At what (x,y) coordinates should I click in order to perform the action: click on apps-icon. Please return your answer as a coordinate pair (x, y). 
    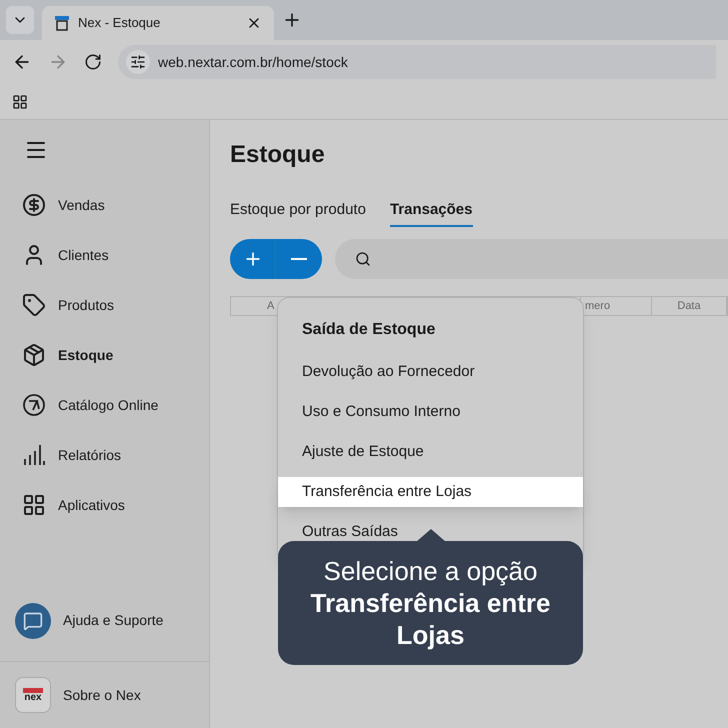
    Looking at the image, I should click on (20, 102).